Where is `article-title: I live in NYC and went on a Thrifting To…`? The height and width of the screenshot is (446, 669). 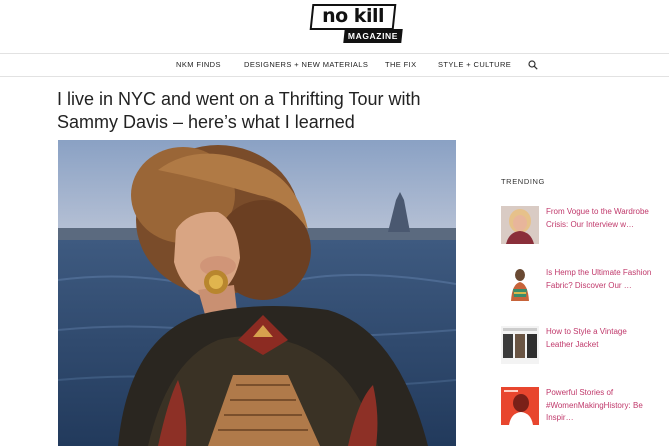
article-title: I live in NYC and went on a Thrifting To… is located at coordinates (239, 110).